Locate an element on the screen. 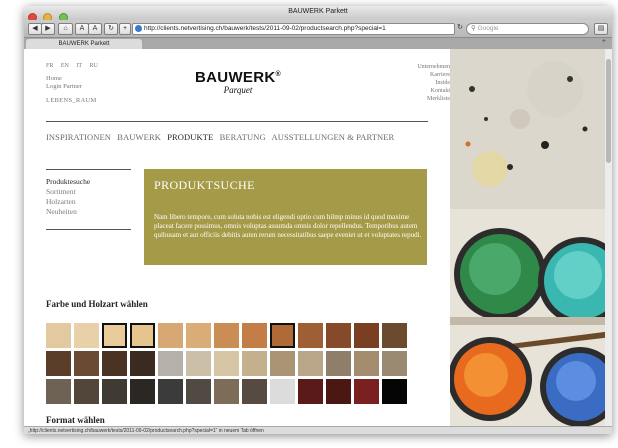 This screenshot has width=618, height=448. tab-bauwerk: BAUWERK Parkett is located at coordinates (84, 44).